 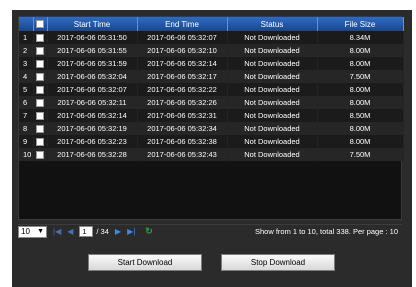 I want to click on row-number: 4, so click(x=26, y=76).